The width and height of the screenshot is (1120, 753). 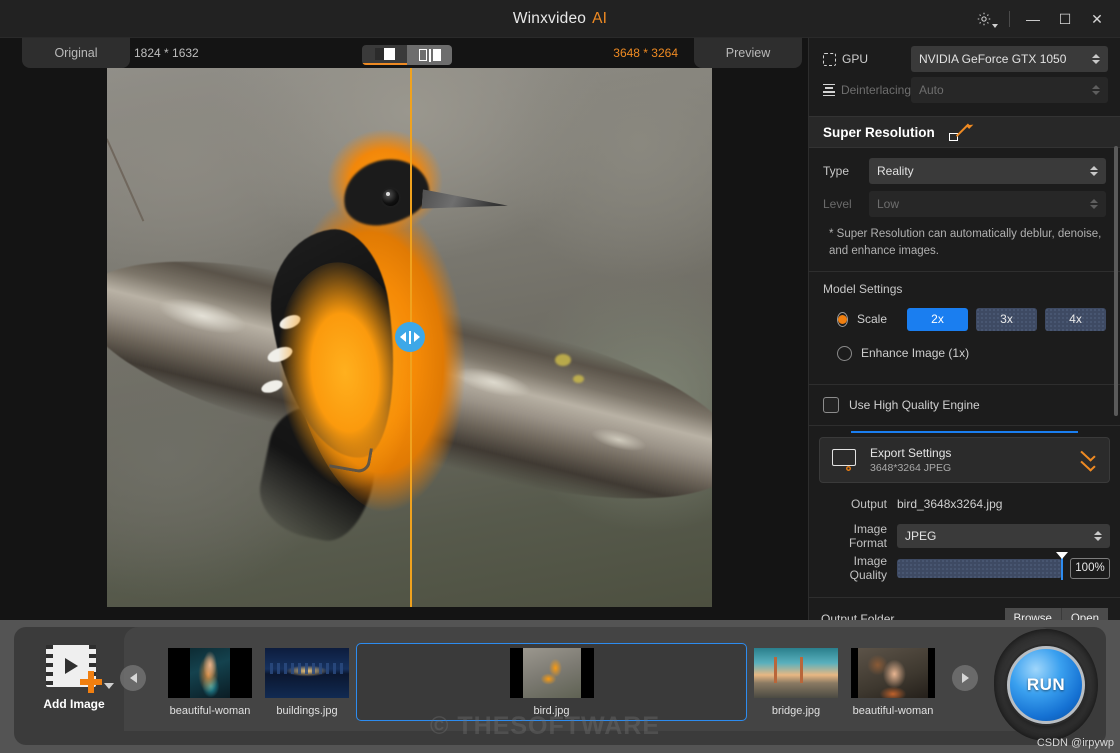 I want to click on image-quality-control: 100%, so click(x=1003, y=565).